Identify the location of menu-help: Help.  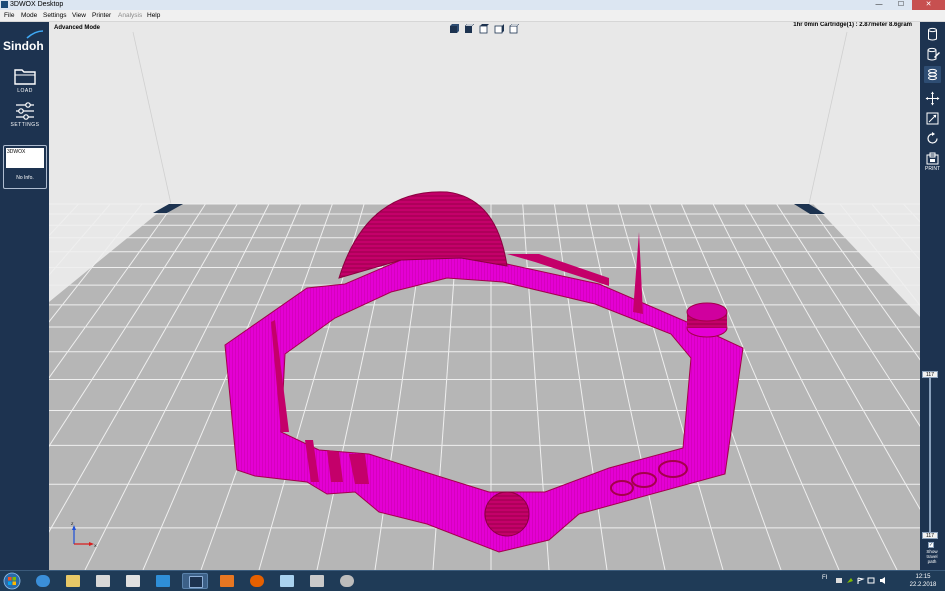
(153, 15).